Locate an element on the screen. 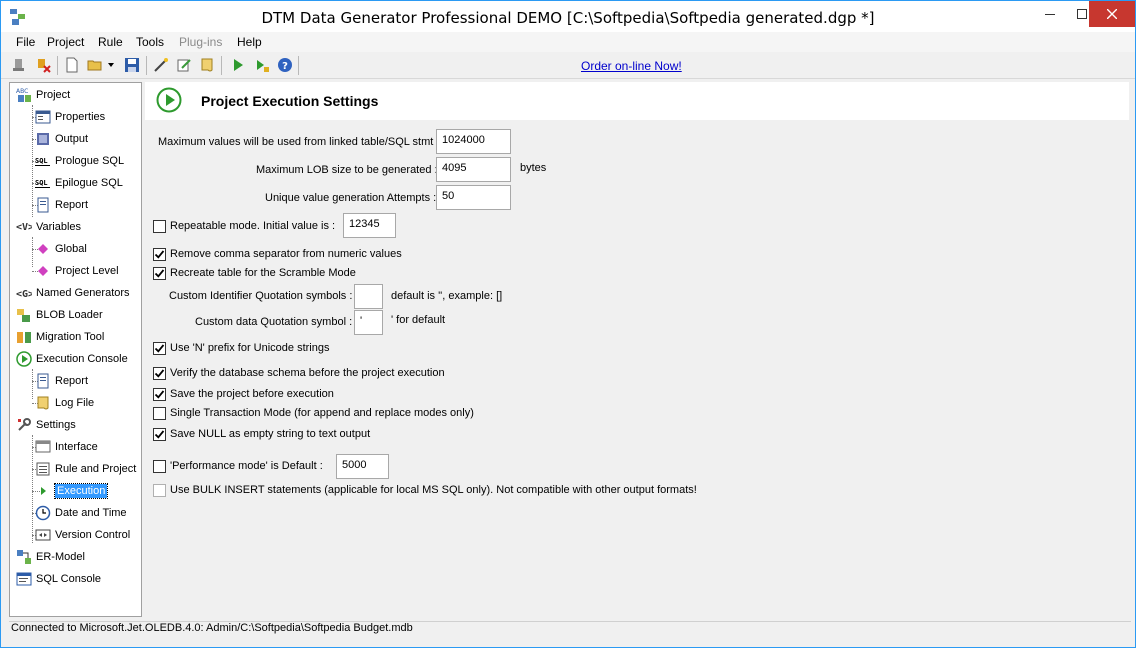  ident-quote-hint: default is '', example: [] is located at coordinates (447, 296).